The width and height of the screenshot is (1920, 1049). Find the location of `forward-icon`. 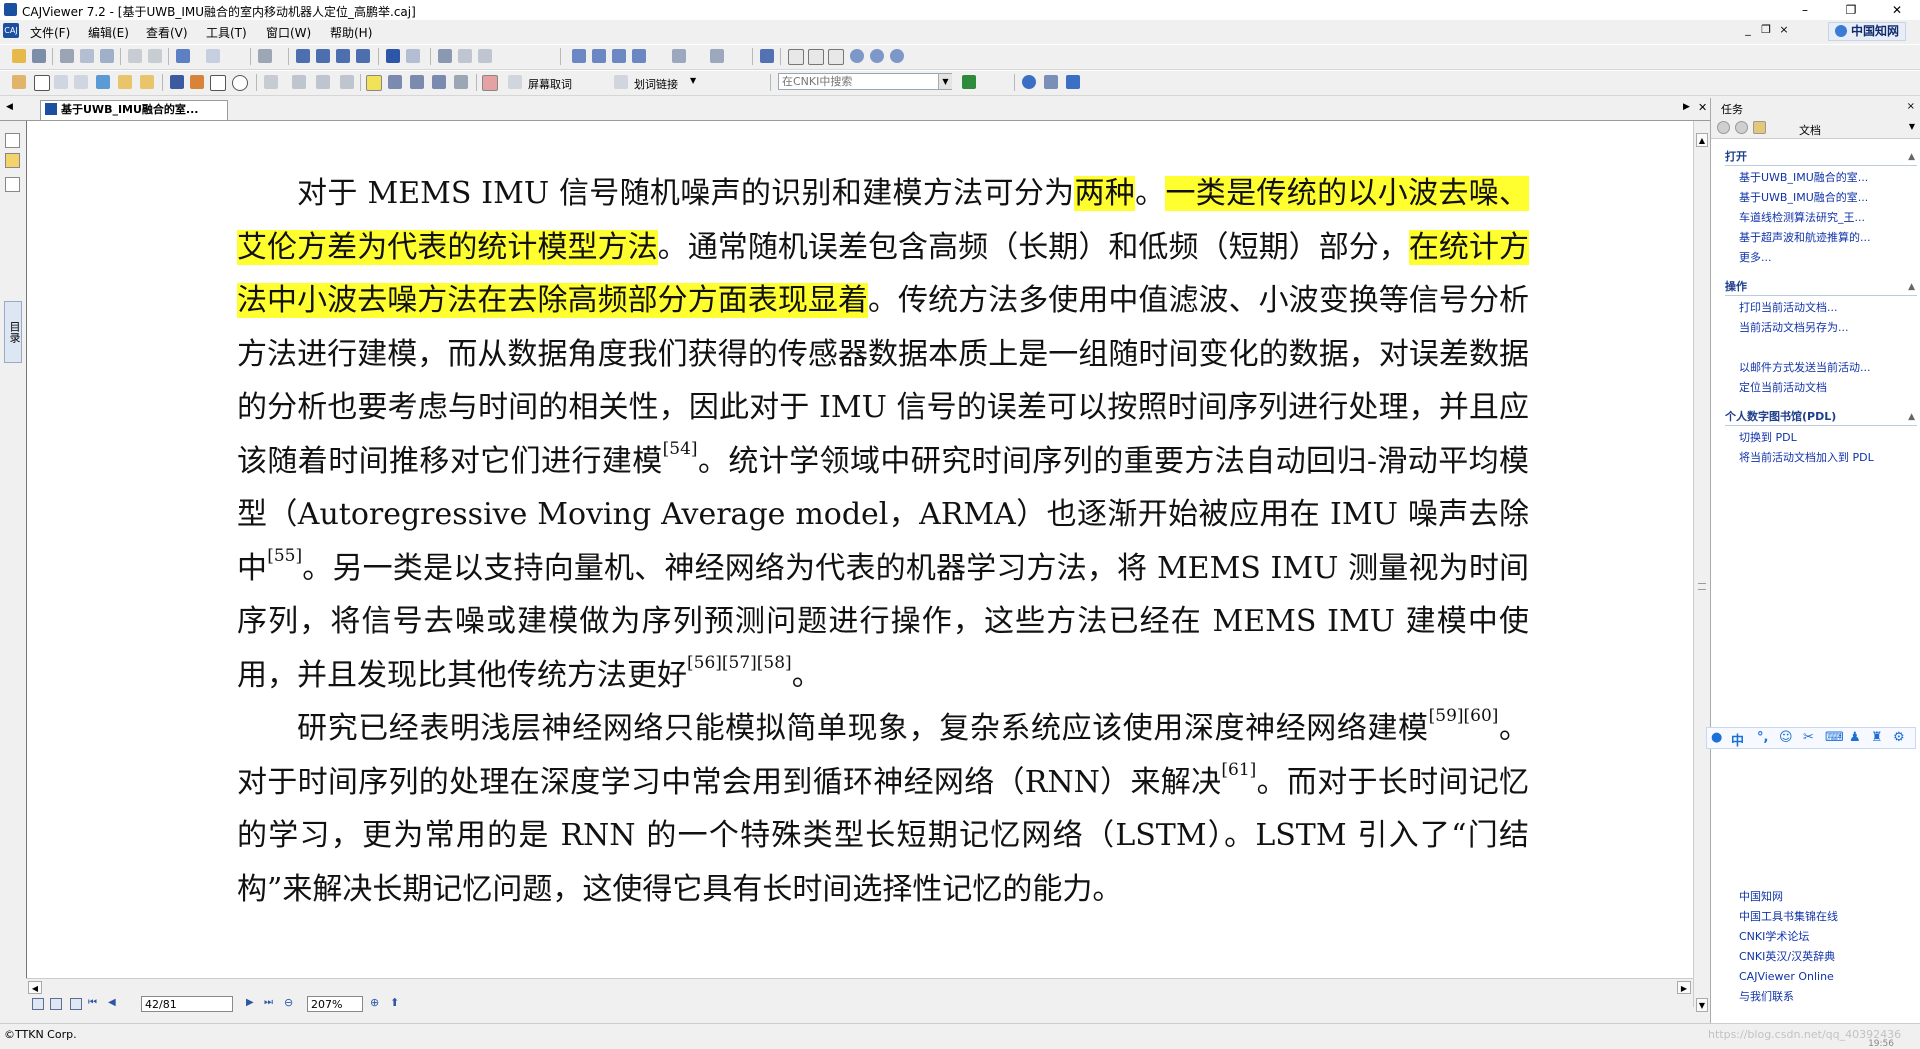

forward-icon is located at coordinates (413, 56).